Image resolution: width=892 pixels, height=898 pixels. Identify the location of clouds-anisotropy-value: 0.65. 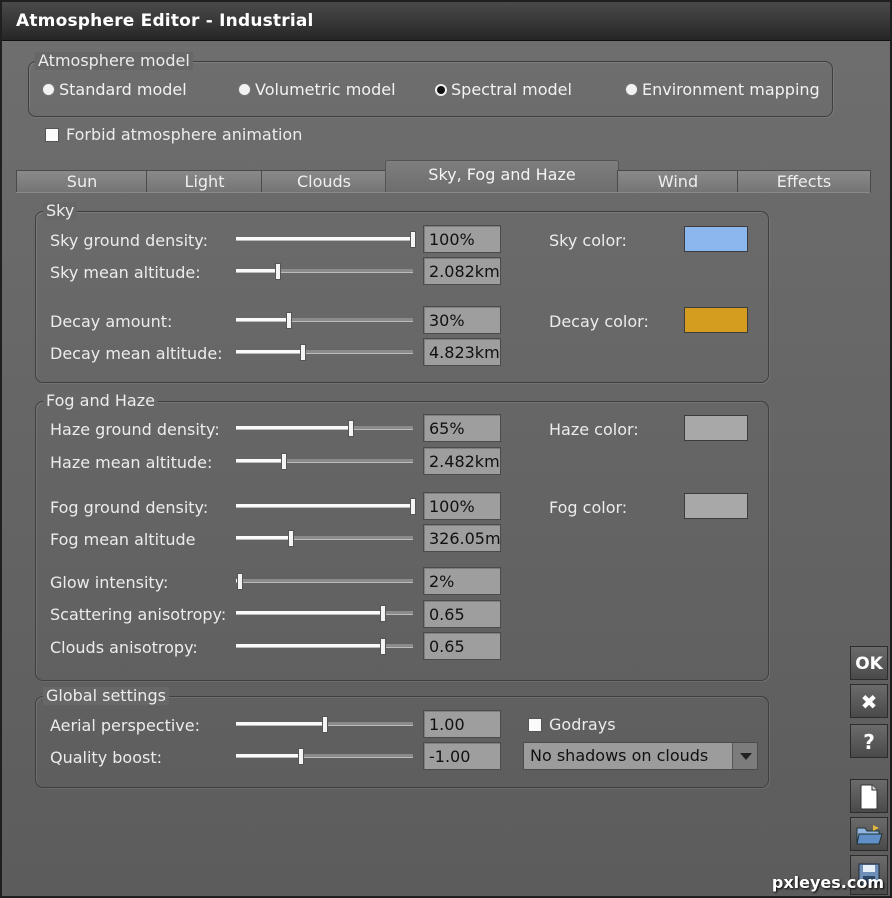
(462, 646).